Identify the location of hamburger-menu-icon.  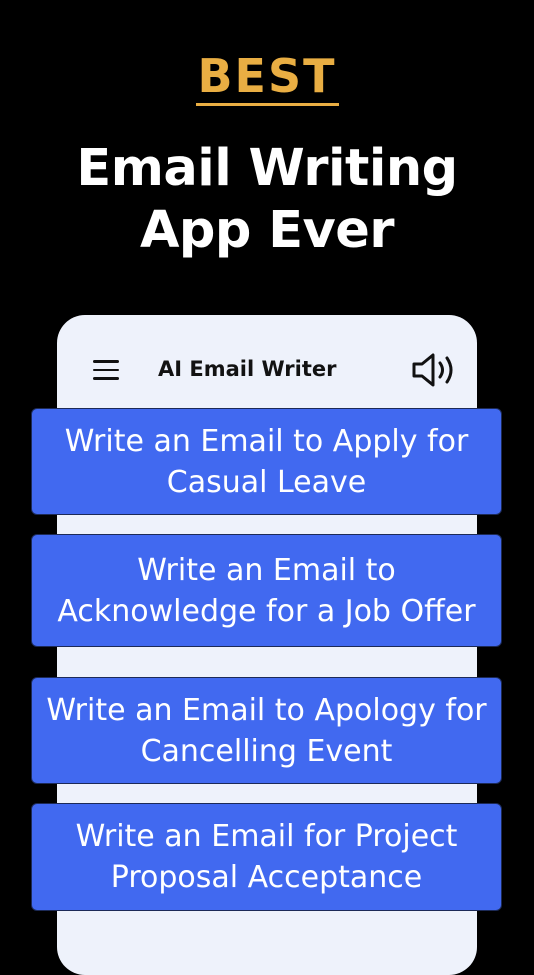
(106, 370).